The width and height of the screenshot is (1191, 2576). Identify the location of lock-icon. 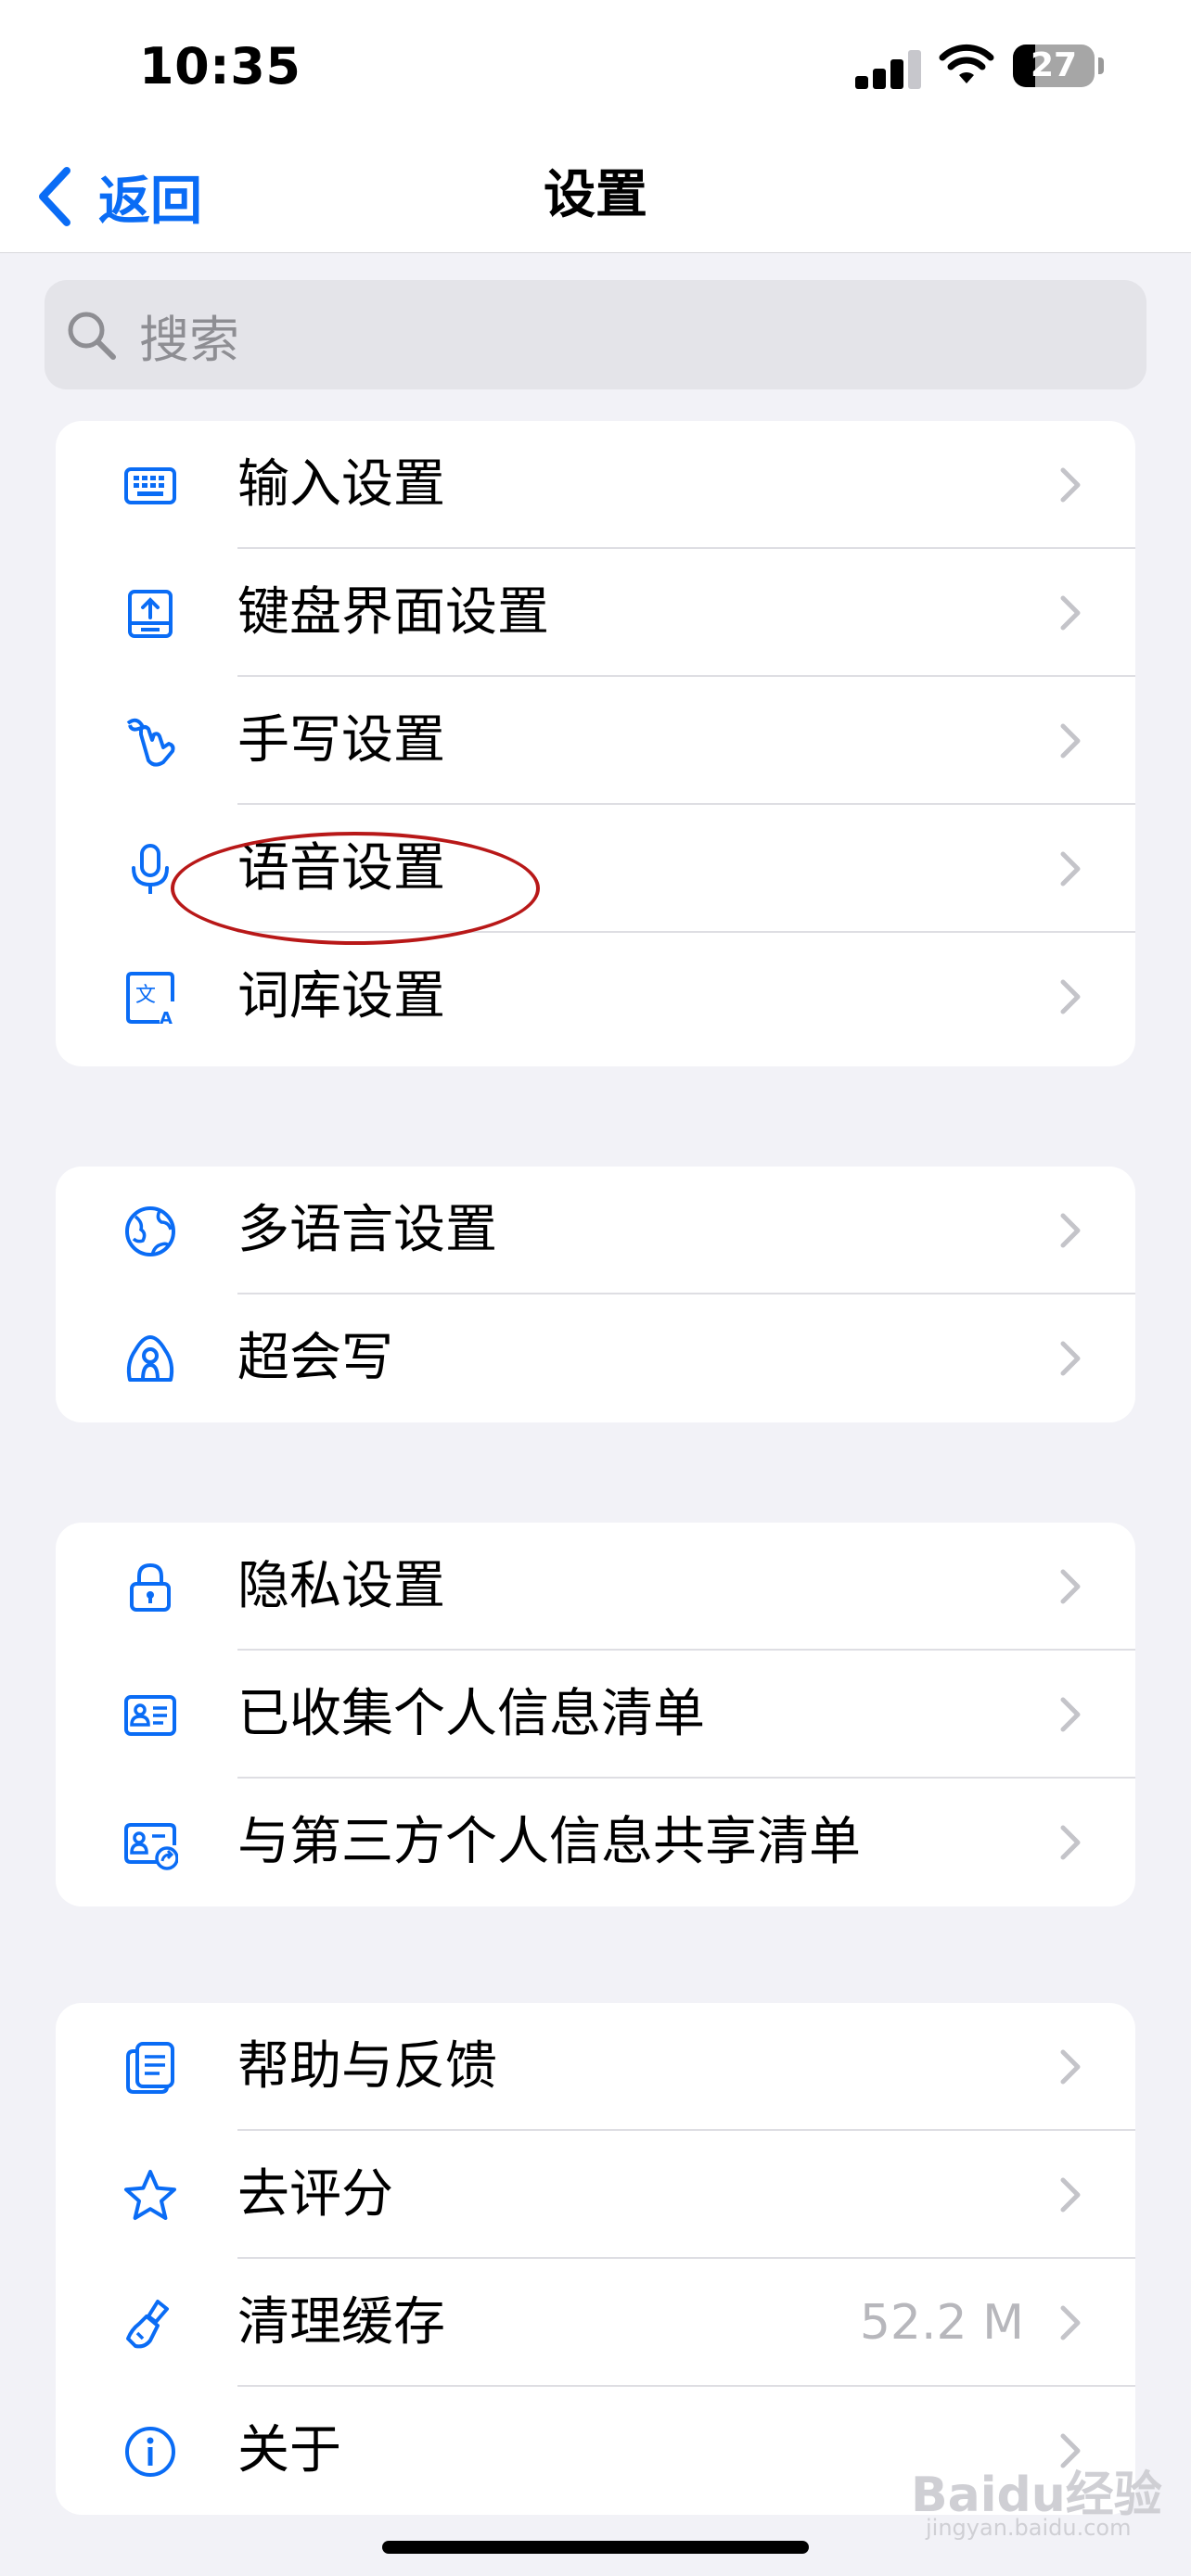
(150, 1587).